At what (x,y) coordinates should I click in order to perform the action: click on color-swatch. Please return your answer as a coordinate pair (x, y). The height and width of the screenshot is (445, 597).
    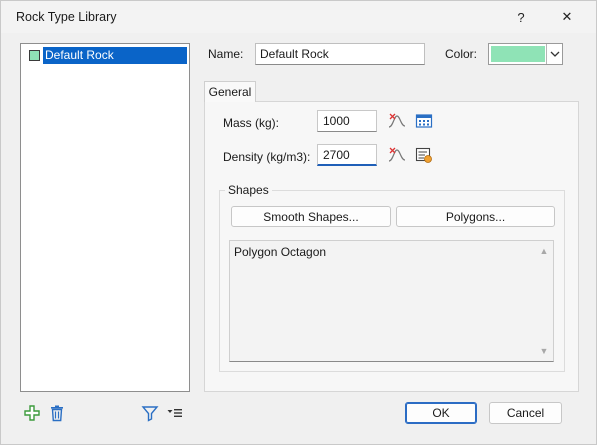
    Looking at the image, I should click on (518, 54).